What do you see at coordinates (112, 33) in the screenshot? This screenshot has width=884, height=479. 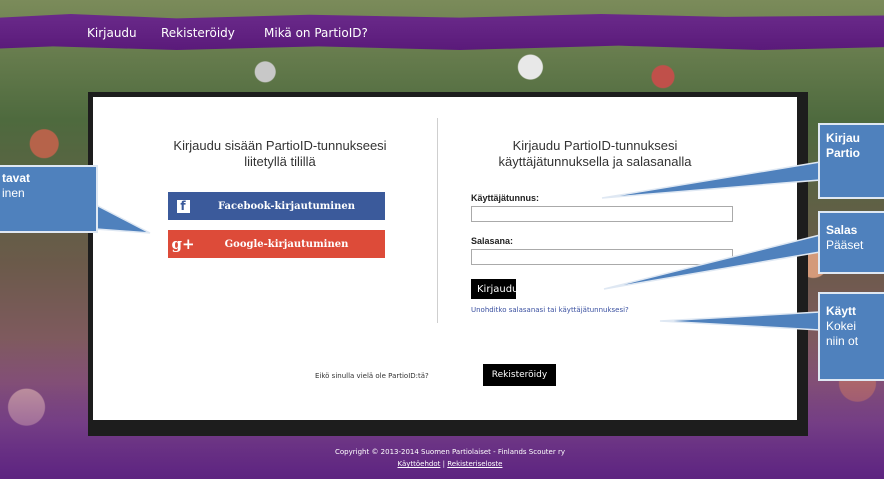 I see `nav-login: Kirjaudu` at bounding box center [112, 33].